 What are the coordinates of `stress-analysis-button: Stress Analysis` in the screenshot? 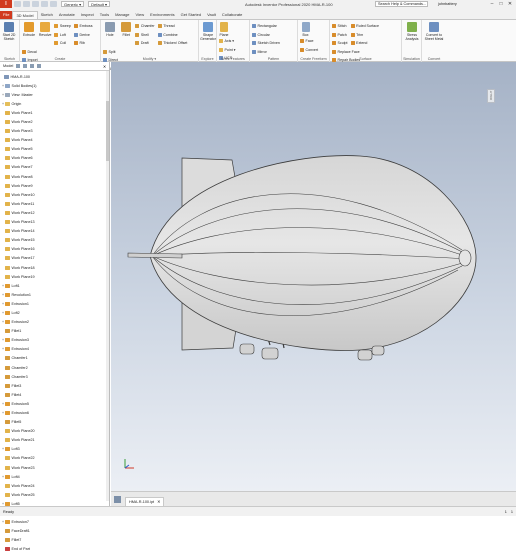 It's located at (412, 31).